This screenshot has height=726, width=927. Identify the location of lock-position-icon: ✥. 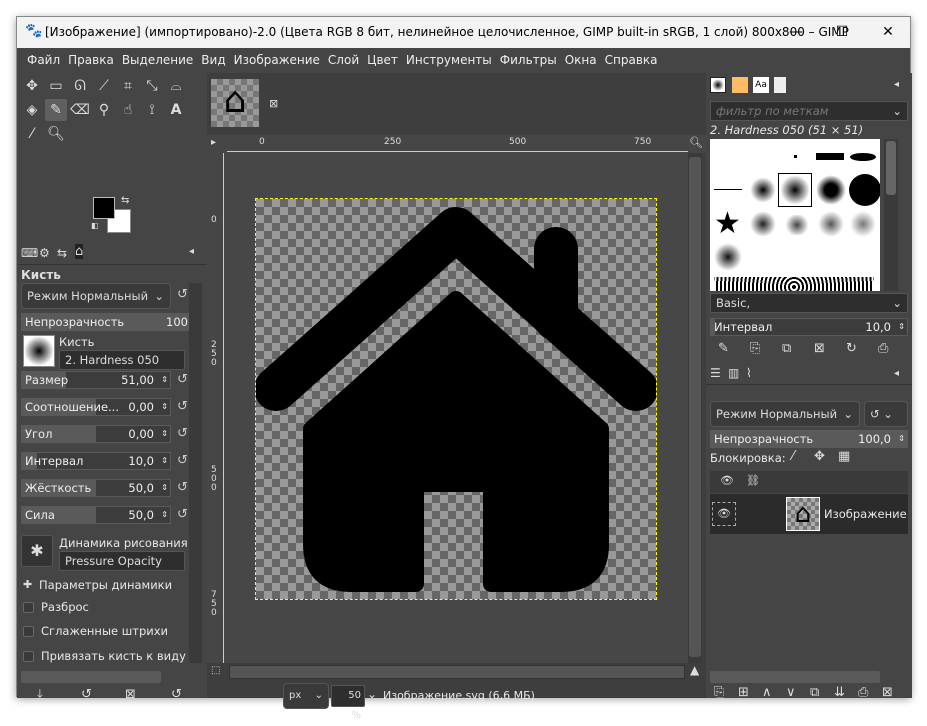
(819, 456).